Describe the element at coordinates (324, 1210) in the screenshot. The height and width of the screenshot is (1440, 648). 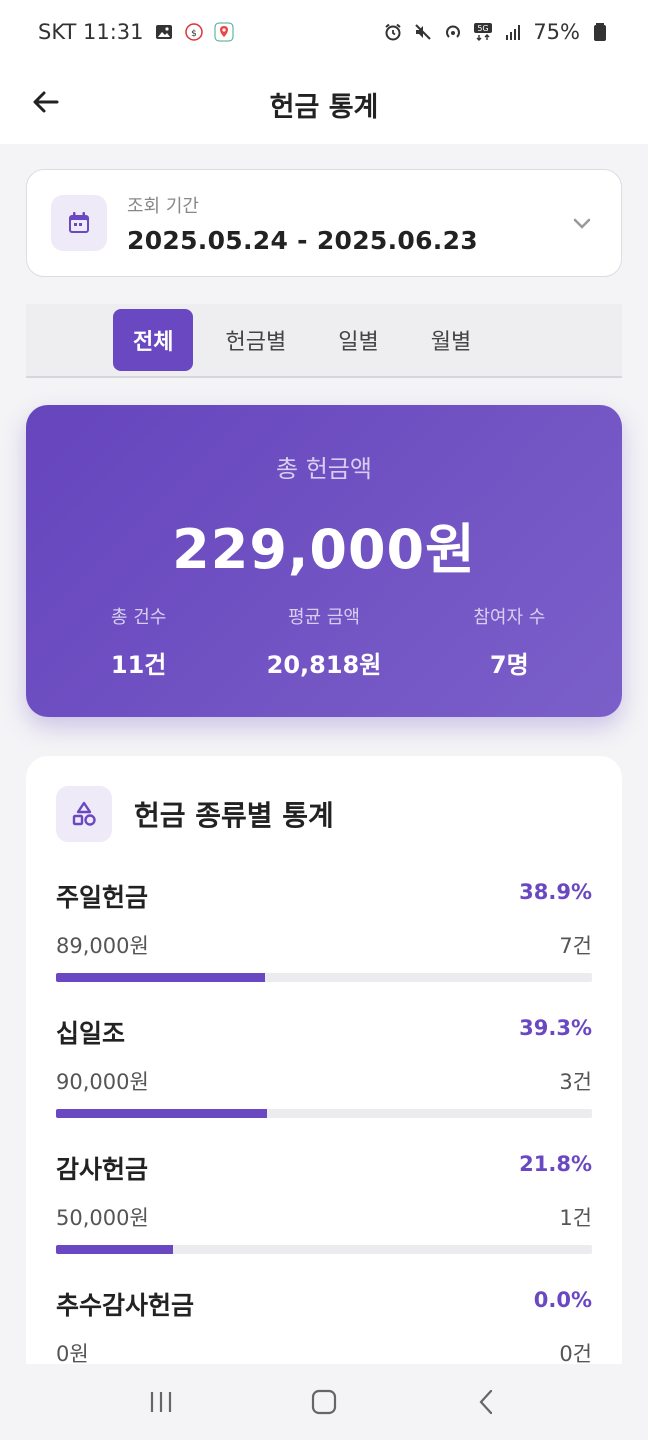
I see `list-item: 감사헌금 21.8% 50,000원 1건` at that location.